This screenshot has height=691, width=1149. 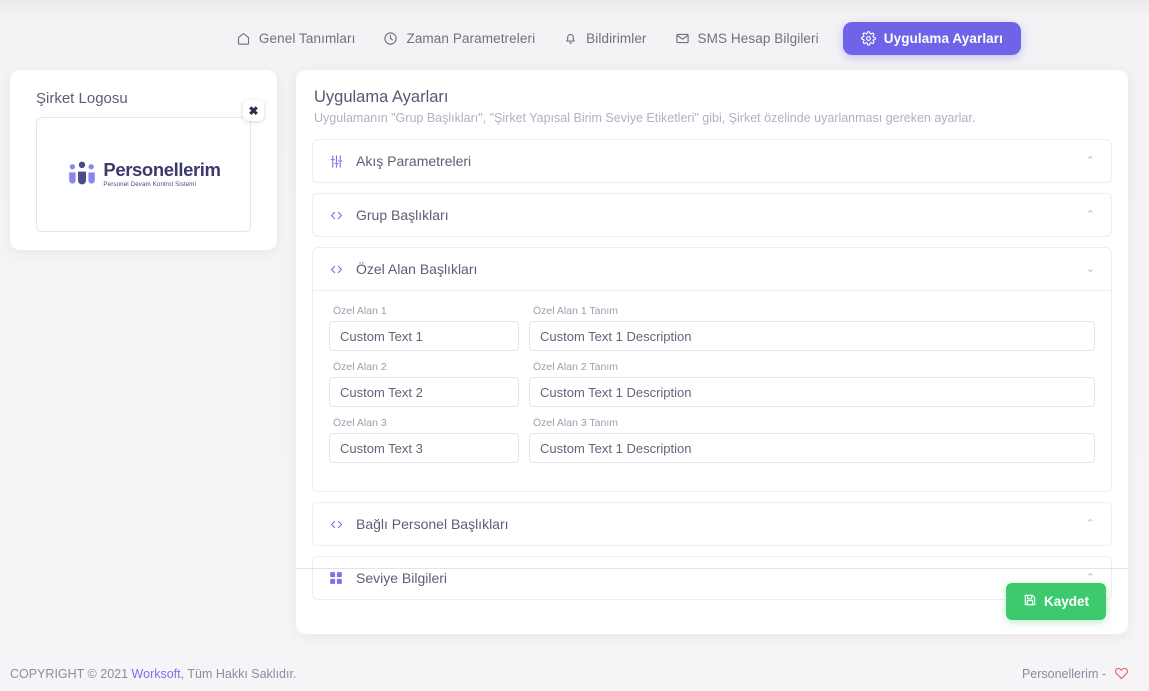 What do you see at coordinates (682, 38) in the screenshot?
I see `envelope-icon` at bounding box center [682, 38].